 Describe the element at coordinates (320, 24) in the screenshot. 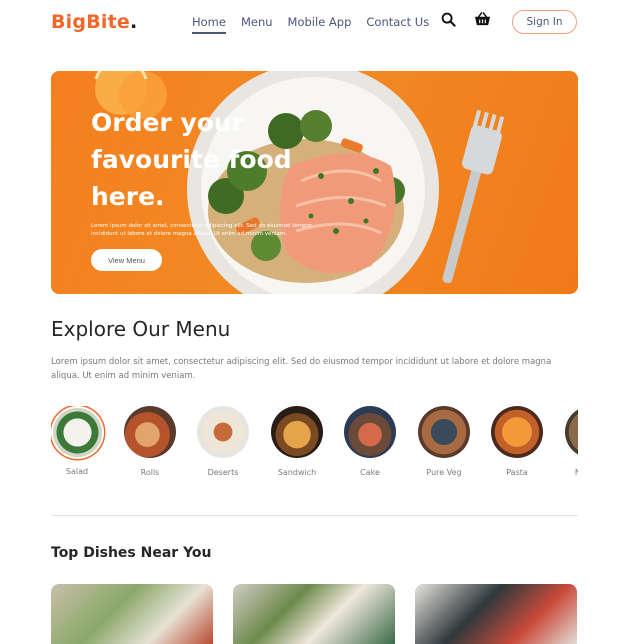

I see `nav-mobile-app-link: Mobile App` at that location.